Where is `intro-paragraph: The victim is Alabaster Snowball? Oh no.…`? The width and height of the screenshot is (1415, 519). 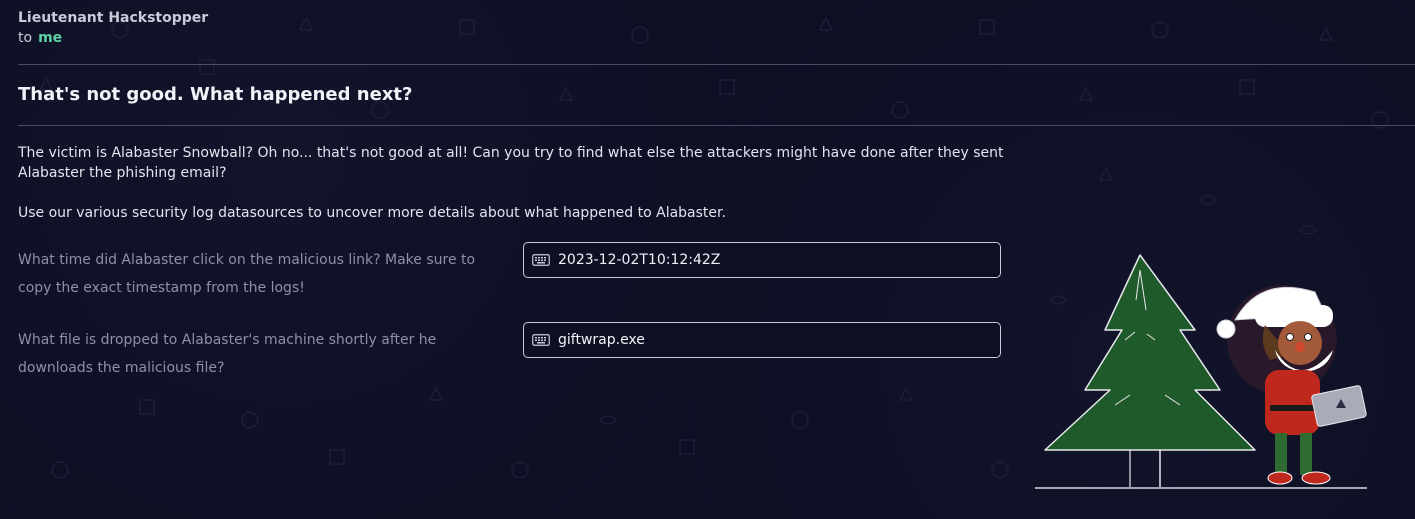 intro-paragraph: The victim is Alabaster Snowball? Oh no.… is located at coordinates (511, 163).